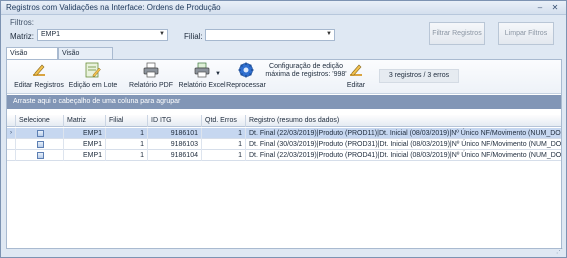 Image resolution: width=567 pixels, height=258 pixels. Describe the element at coordinates (419, 76) in the screenshot. I see `records-status-badge: 3 registros / 3 erros` at that location.